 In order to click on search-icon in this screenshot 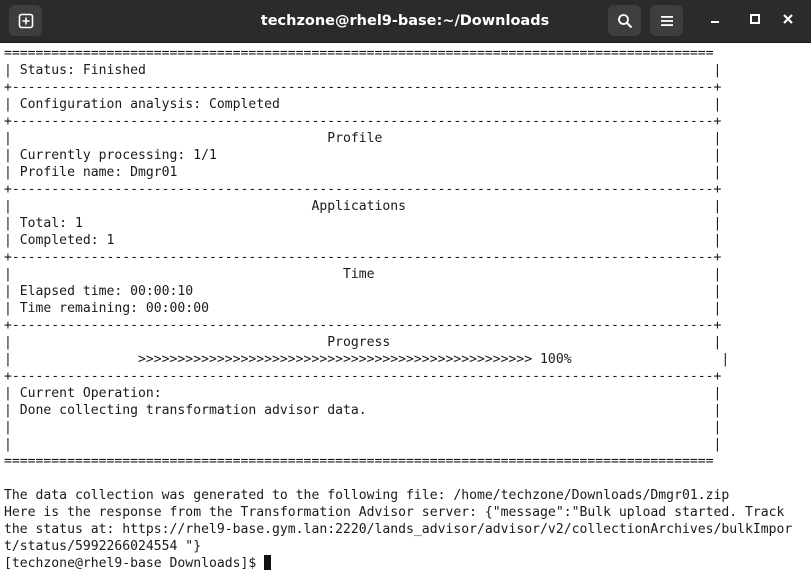, I will do `click(625, 21)`.